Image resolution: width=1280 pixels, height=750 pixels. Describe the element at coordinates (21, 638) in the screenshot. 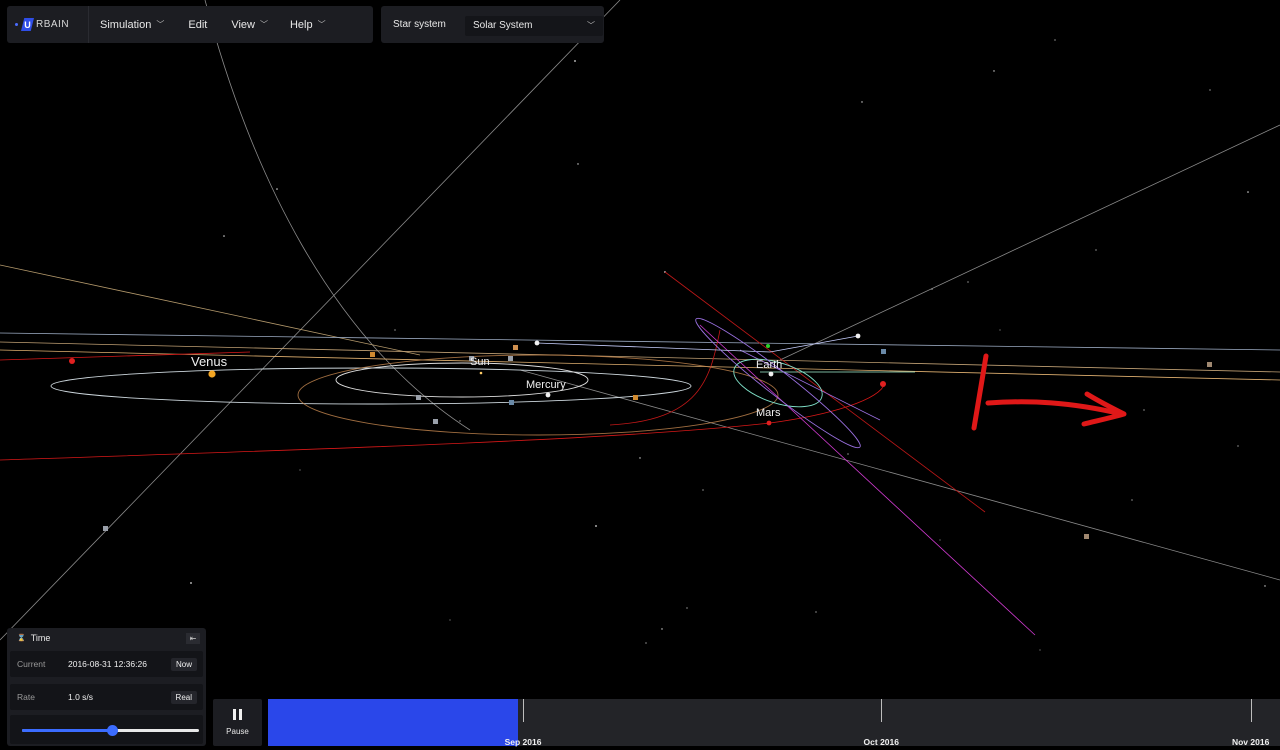

I see `clock-icon: ⌛` at that location.